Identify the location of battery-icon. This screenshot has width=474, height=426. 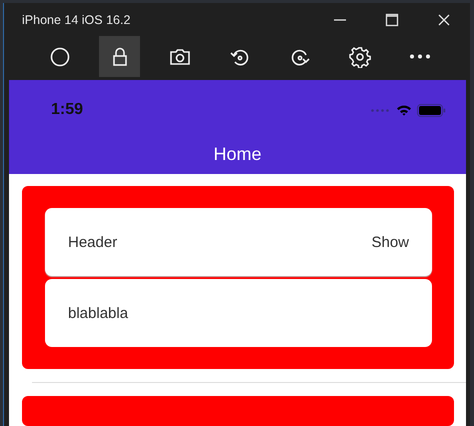
(431, 110).